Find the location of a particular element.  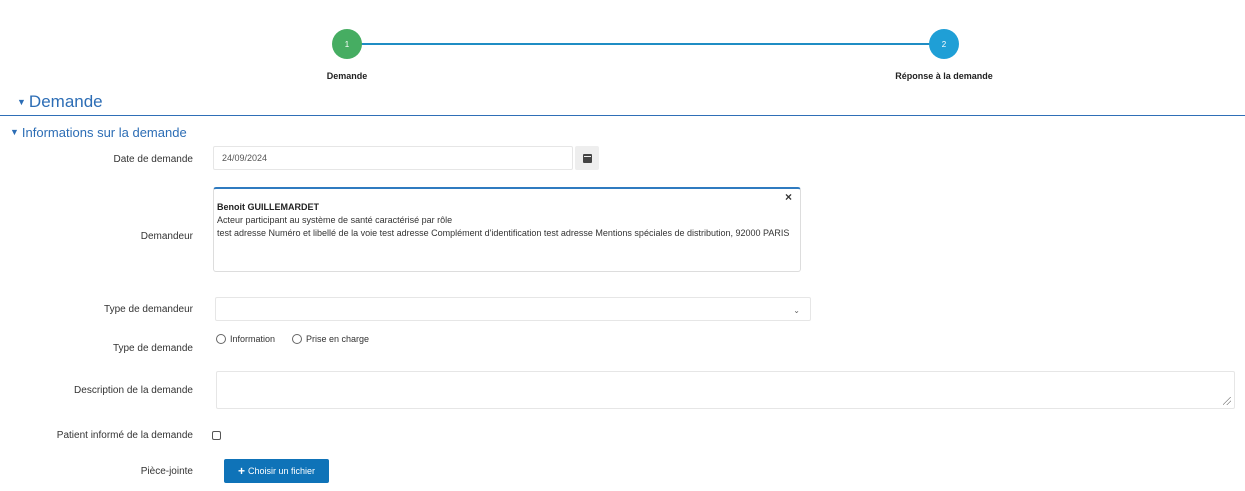

date-label: Date de demande is located at coordinates (153, 159).